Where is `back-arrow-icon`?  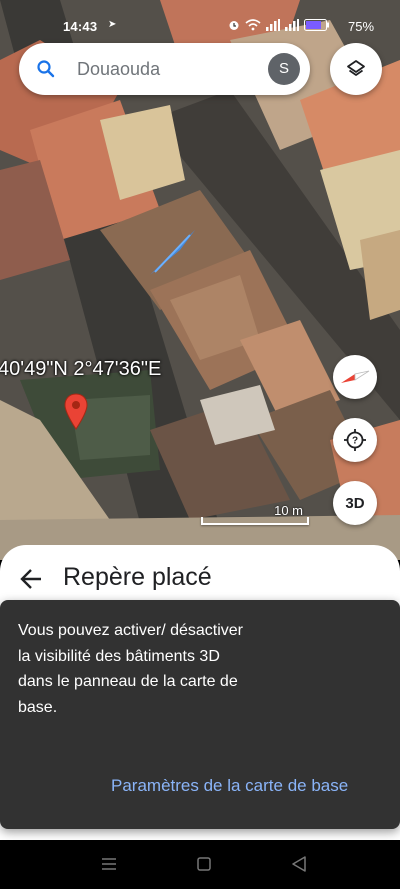 back-arrow-icon is located at coordinates (32, 579).